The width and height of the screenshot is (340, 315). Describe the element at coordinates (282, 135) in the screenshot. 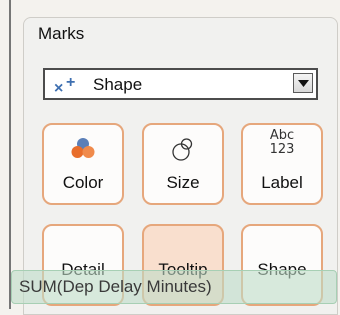

I see `label-icon-text-top: Abc` at that location.